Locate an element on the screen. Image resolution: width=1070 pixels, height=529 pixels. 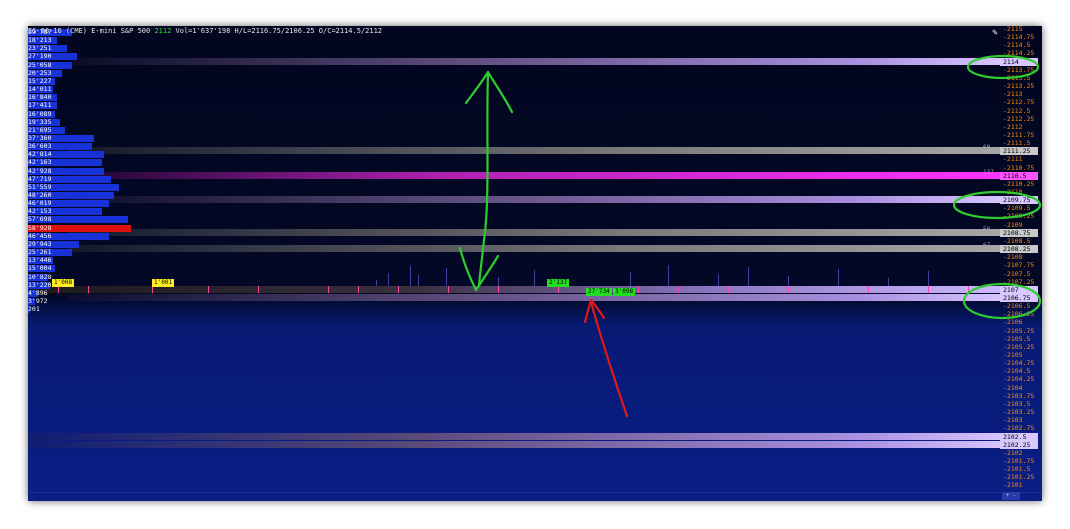
volume-label: 57'698 is located at coordinates (40, 219).